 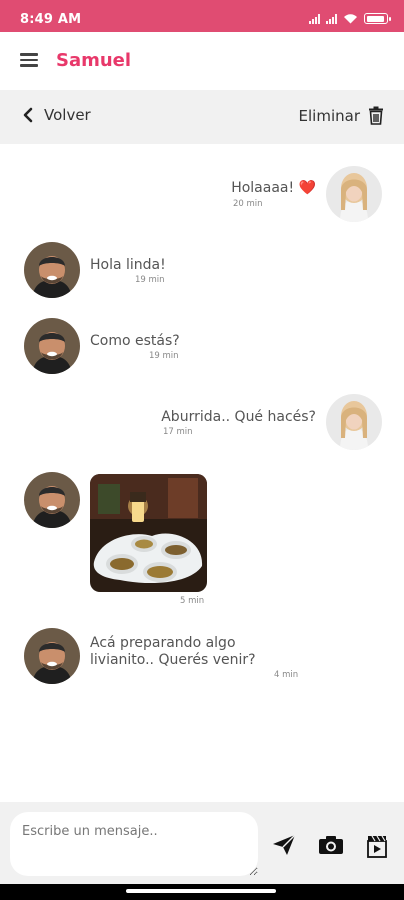 I want to click on message-item: Aburrida.. Qué hacés? 17 min, so click(x=202, y=426).